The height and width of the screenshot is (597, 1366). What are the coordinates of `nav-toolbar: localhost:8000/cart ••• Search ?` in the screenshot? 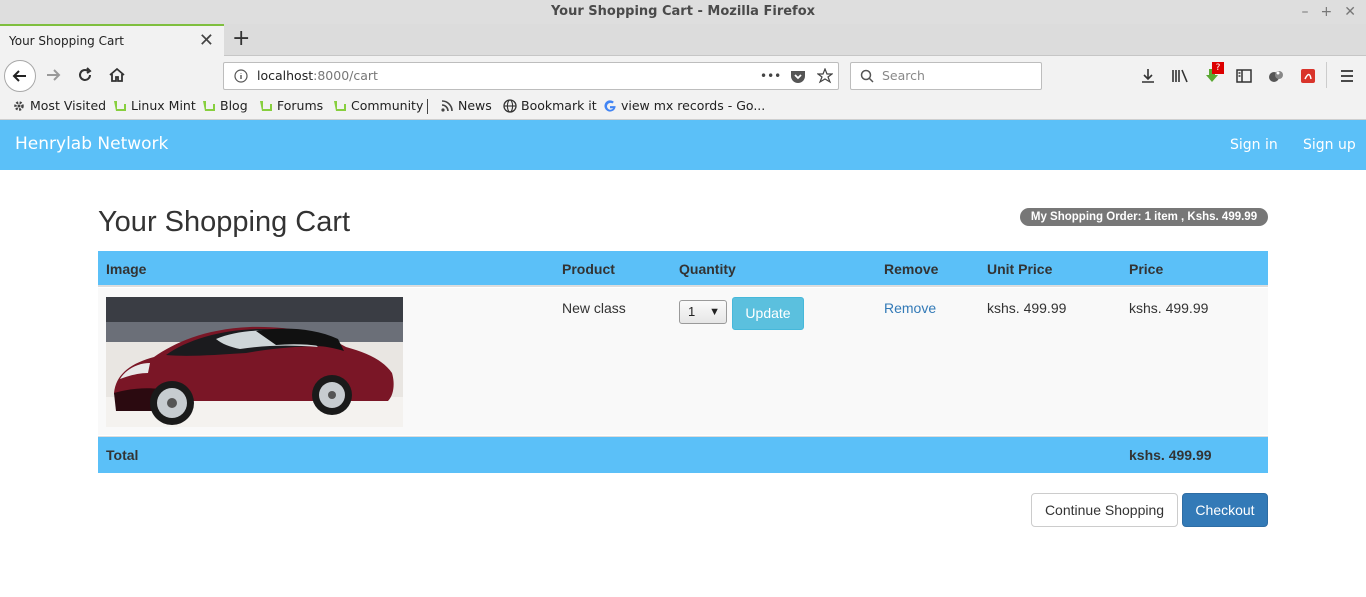 It's located at (683, 75).